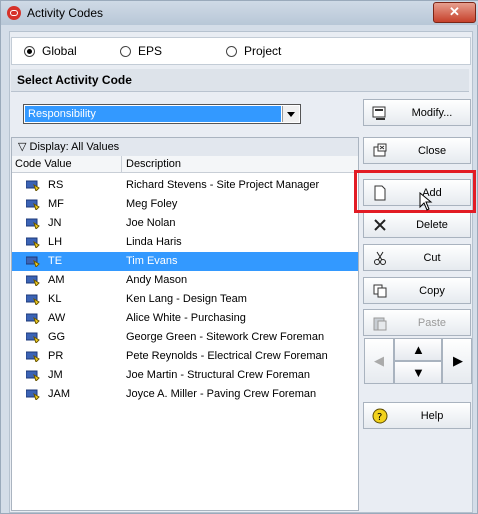 Image resolution: width=478 pixels, height=514 pixels. I want to click on column-headers: Code Value Description, so click(185, 164).